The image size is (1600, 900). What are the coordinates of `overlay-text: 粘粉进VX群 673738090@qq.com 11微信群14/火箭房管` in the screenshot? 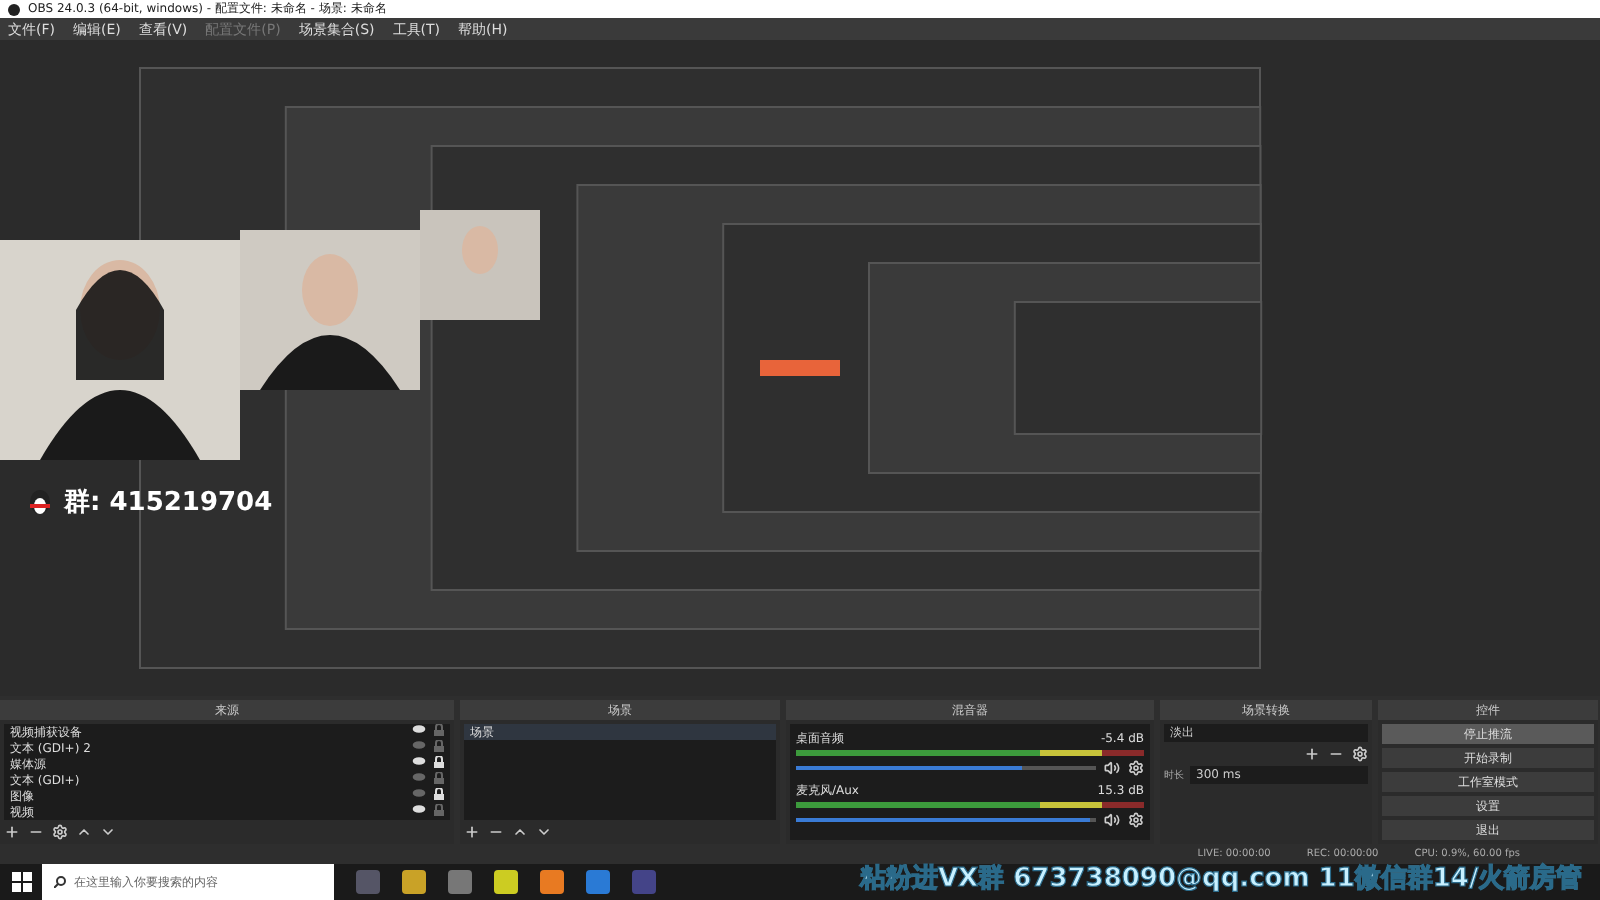 It's located at (1221, 878).